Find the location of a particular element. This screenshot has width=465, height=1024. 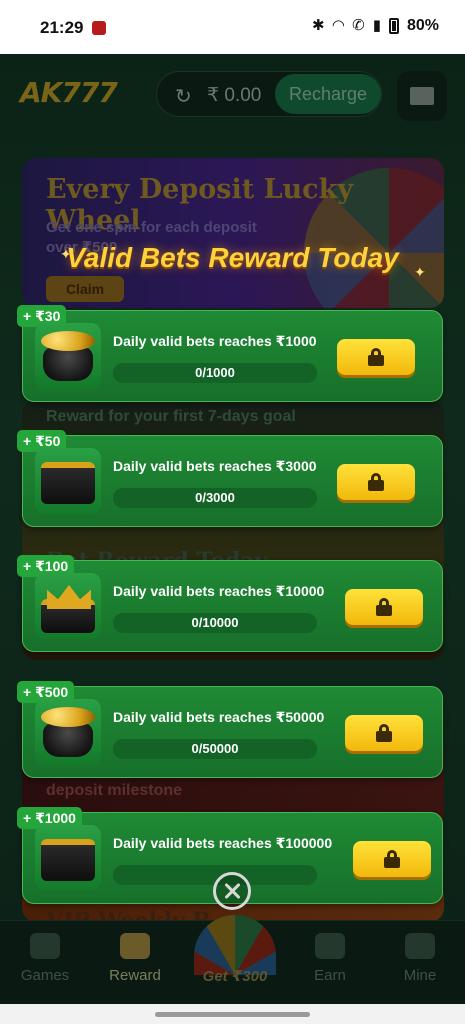

reward-progress-bar: 0/10000 is located at coordinates (215, 623).